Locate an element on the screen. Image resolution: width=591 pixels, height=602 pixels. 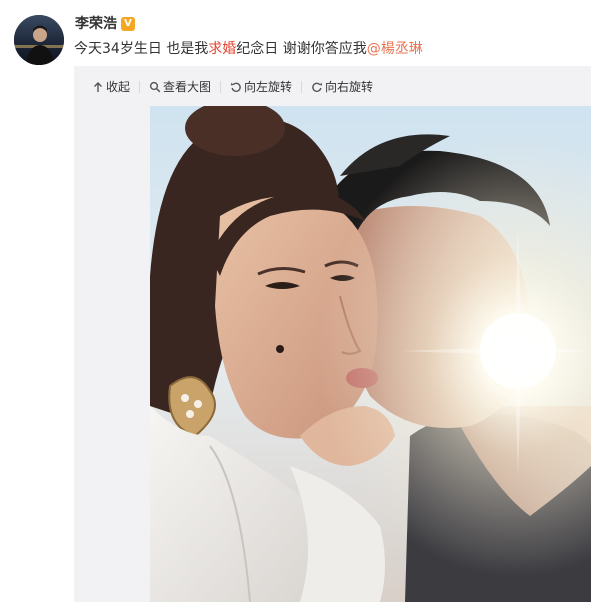
rotate-right-button: 向右旋转 is located at coordinates (342, 87).